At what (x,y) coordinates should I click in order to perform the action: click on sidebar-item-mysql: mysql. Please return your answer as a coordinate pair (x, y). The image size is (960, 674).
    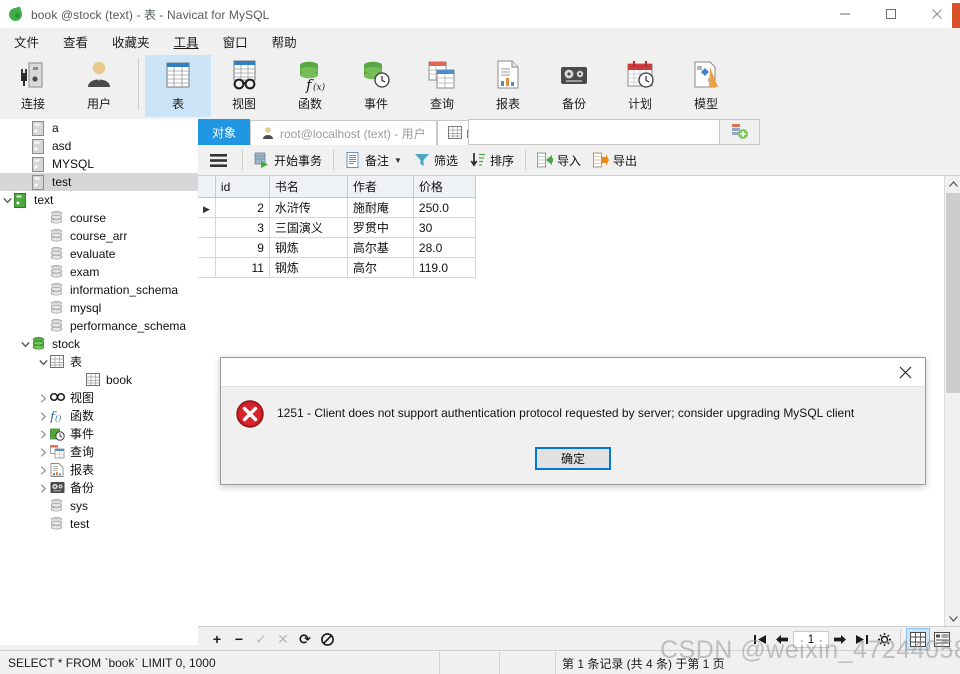
    Looking at the image, I should click on (99, 308).